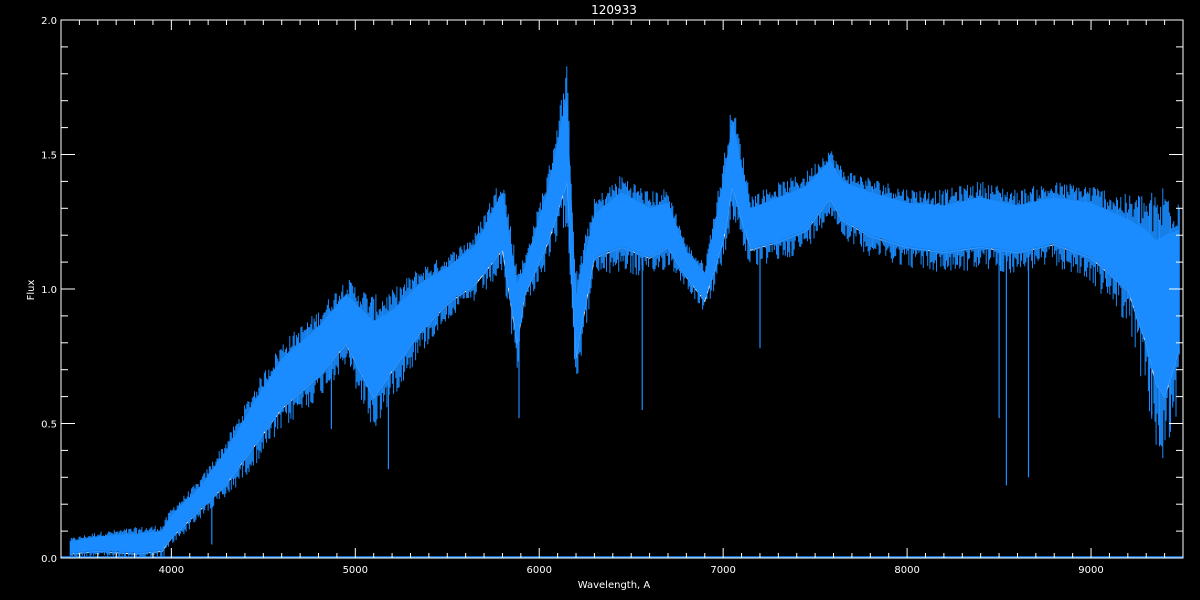 This screenshot has width=1200, height=600. What do you see at coordinates (1090, 570) in the screenshot?
I see `x-tick-label: 9000` at bounding box center [1090, 570].